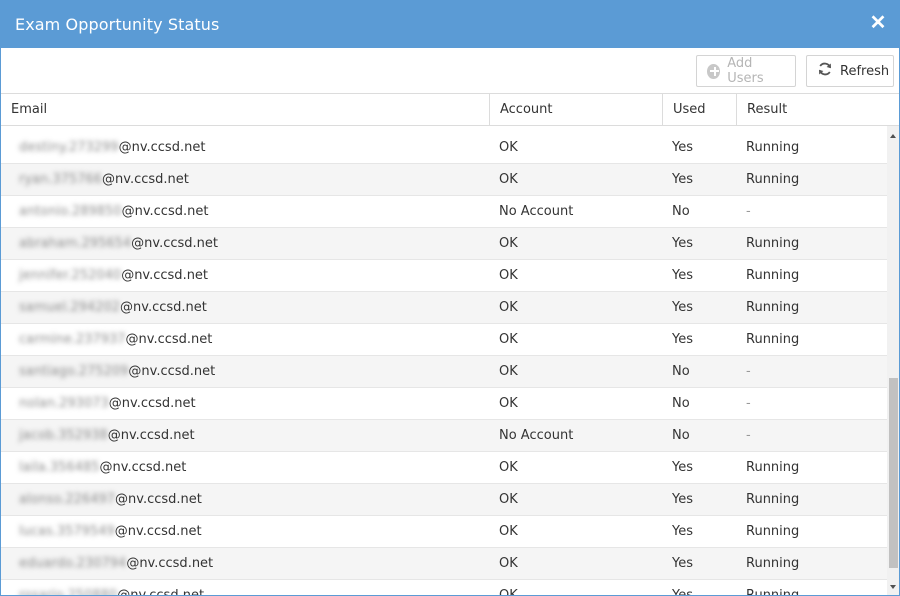  I want to click on table-row: antonio.289850@nv.ccsd.net No Account No -, so click(444, 212).